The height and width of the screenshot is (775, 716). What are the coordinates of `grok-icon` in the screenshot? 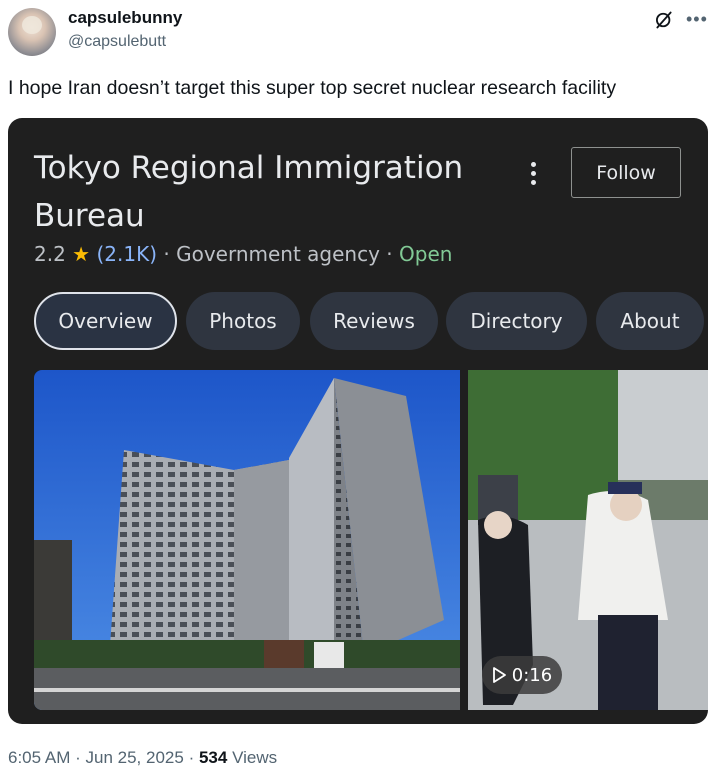 It's located at (664, 20).